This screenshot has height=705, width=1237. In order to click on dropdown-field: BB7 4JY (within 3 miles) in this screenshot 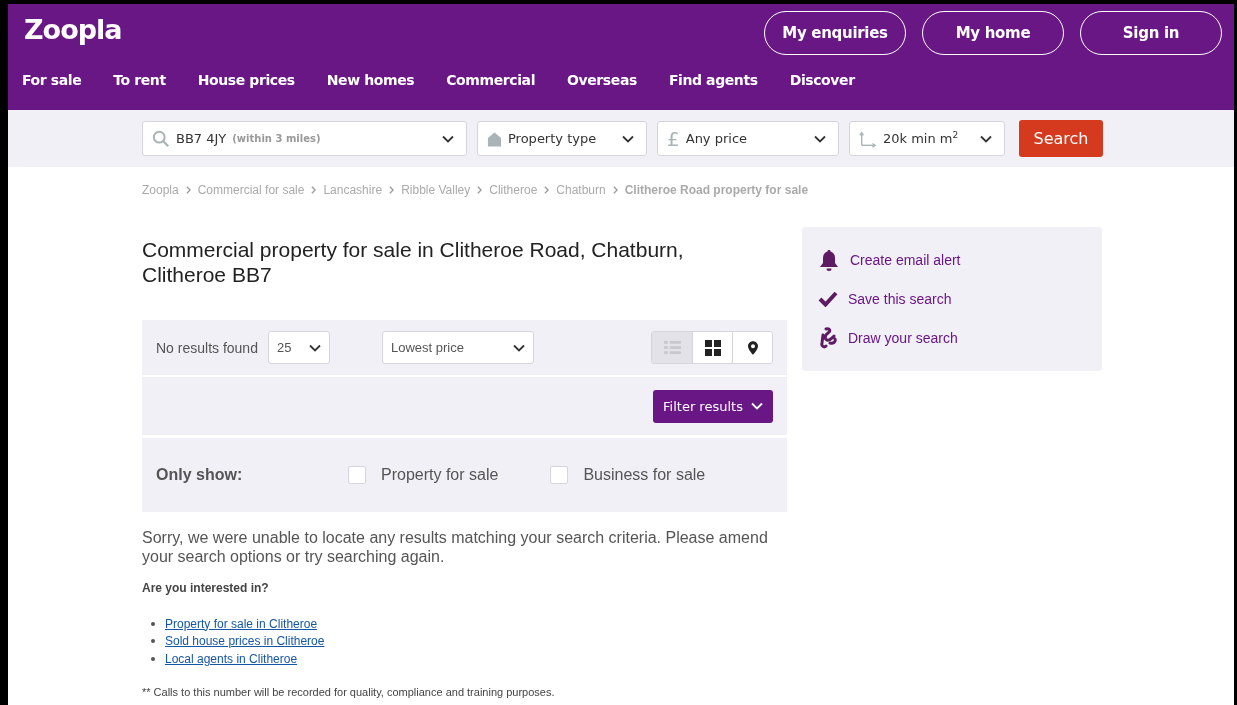, I will do `click(304, 138)`.